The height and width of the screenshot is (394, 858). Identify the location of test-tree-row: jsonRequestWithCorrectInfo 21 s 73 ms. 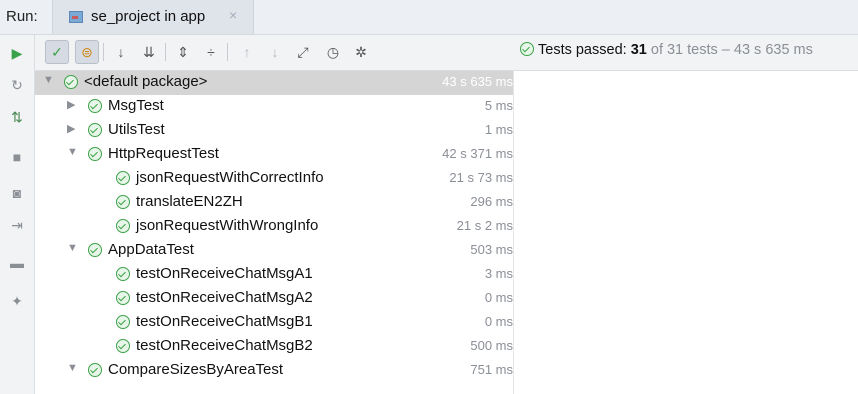
(274, 179).